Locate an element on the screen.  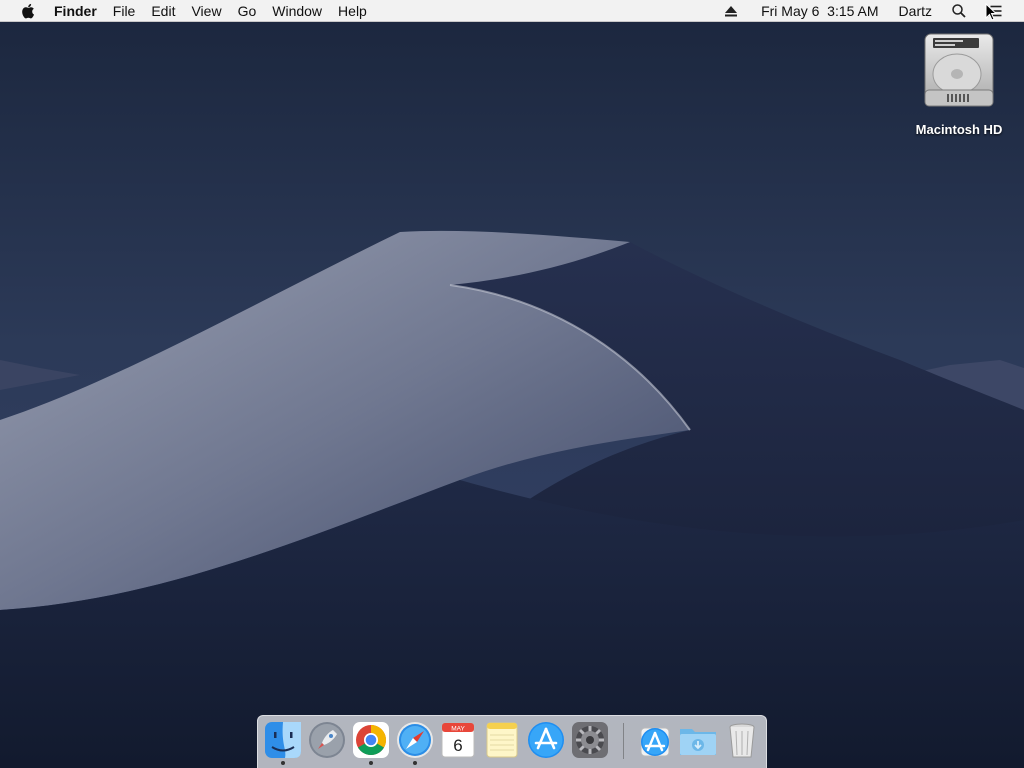
safari-icon is located at coordinates (415, 740).